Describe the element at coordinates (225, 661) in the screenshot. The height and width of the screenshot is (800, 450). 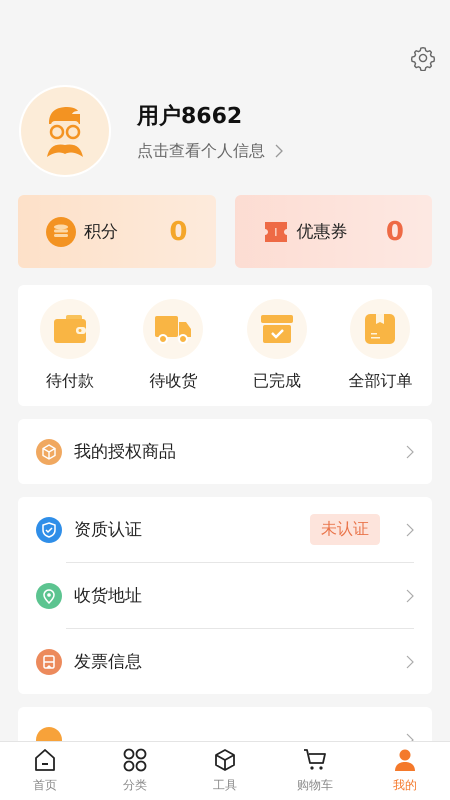
I see `menu-item: 发票信息` at that location.